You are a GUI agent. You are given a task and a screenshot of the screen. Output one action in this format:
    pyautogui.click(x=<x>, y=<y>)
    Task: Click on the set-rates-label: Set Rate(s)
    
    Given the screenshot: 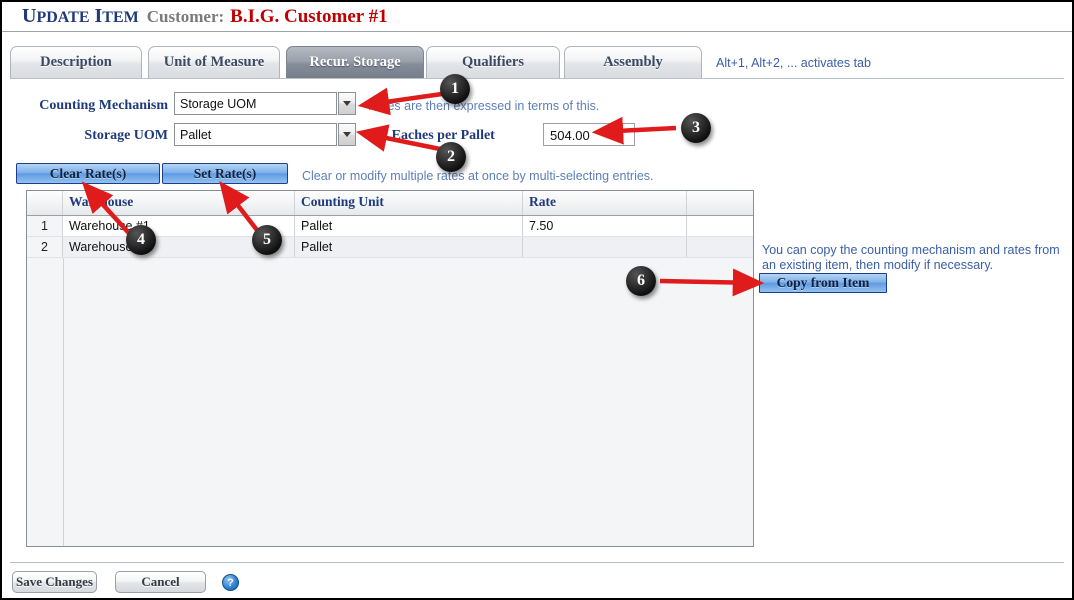 What is the action you would take?
    pyautogui.click(x=225, y=173)
    